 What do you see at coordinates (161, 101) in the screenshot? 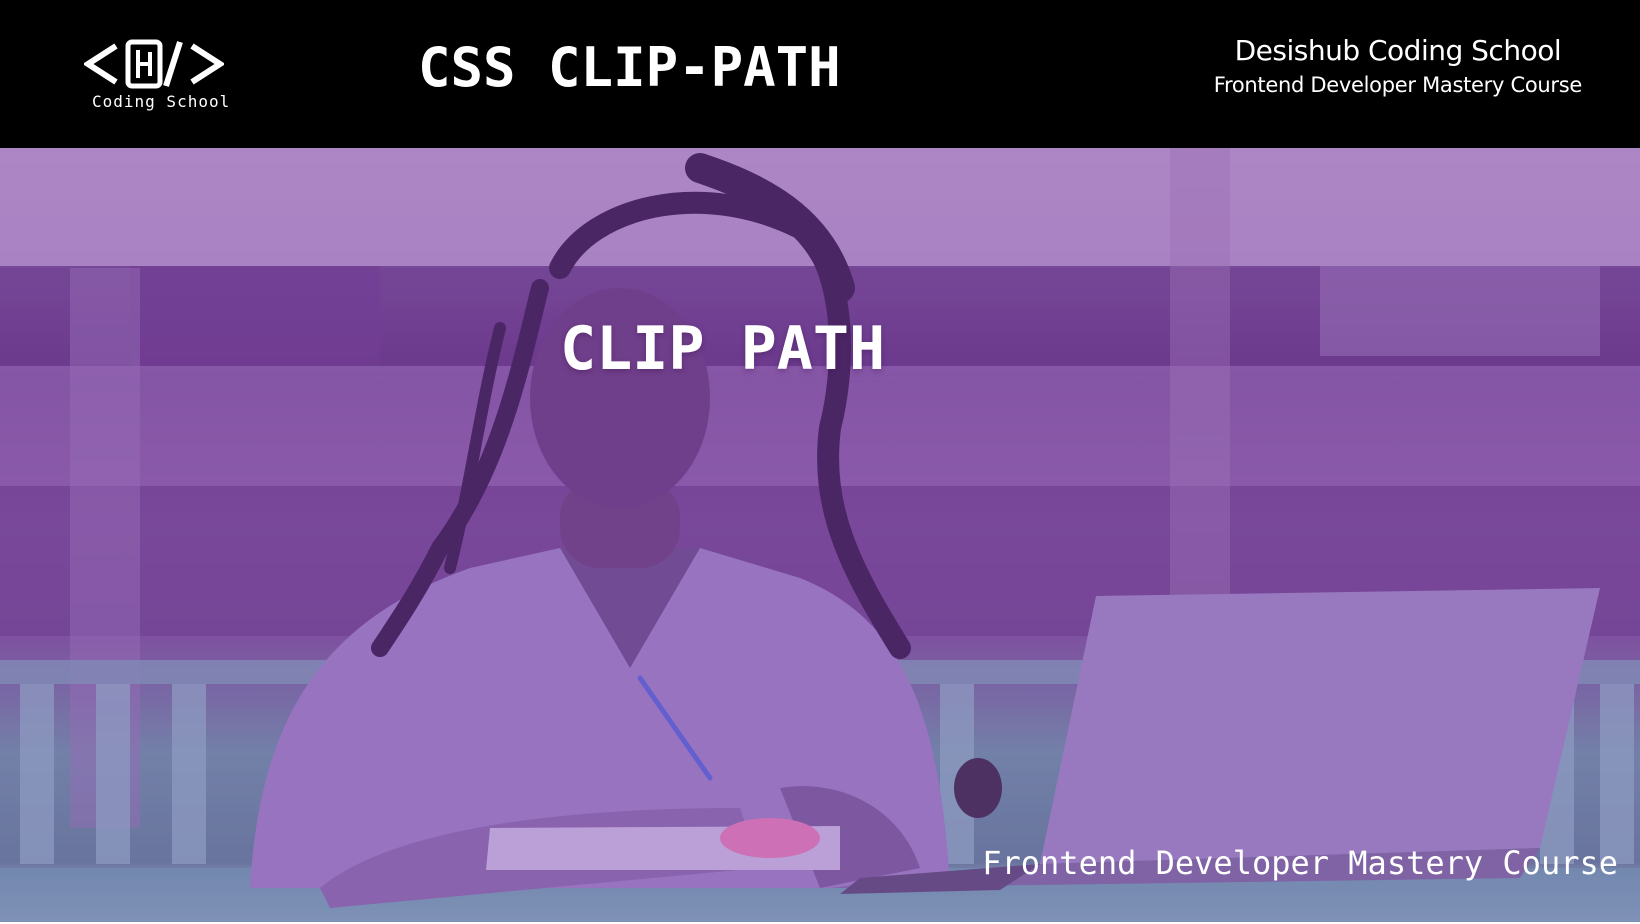
I see `logo-subtitle: Coding School` at bounding box center [161, 101].